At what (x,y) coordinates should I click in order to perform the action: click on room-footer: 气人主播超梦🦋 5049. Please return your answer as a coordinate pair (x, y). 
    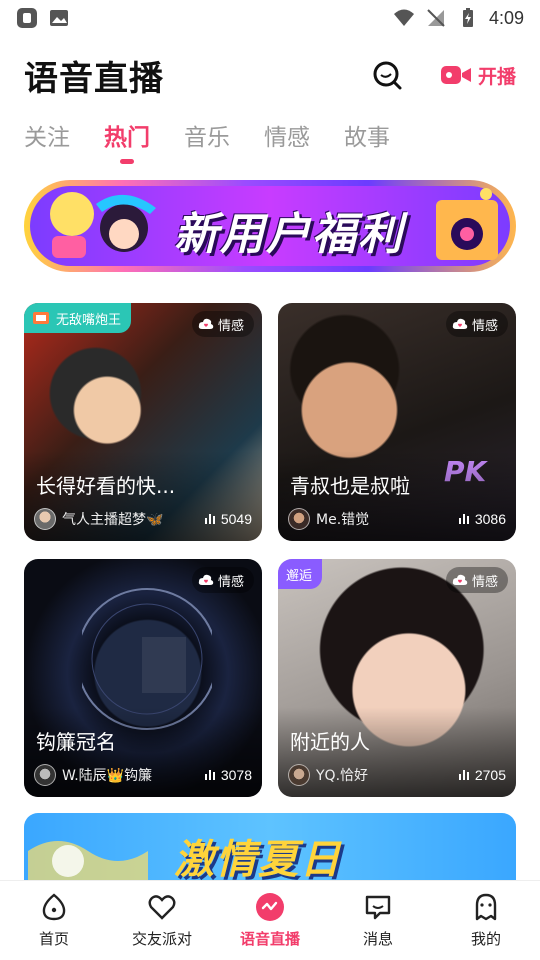
    Looking at the image, I should click on (143, 519).